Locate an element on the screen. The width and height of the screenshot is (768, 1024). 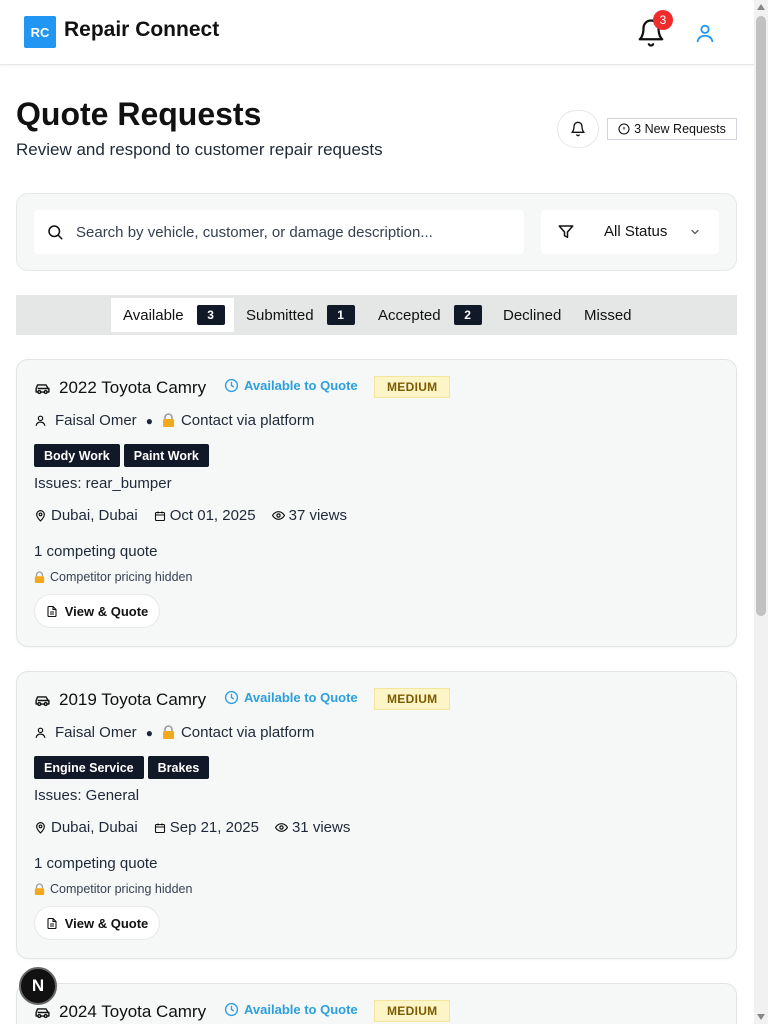
customer-row: Faisal Omer ● Contact via platform is located at coordinates (174, 732).